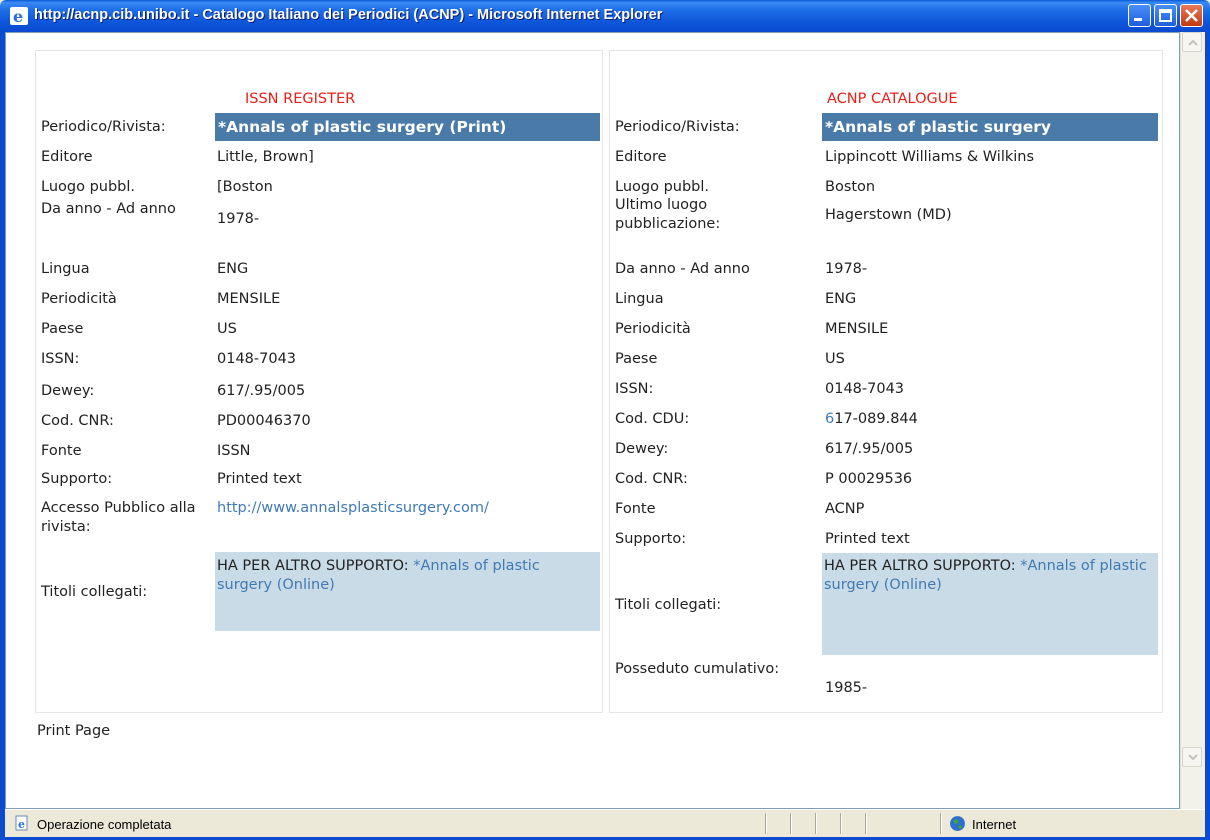 The height and width of the screenshot is (840, 1210). Describe the element at coordinates (265, 157) in the screenshot. I see `field-value: Little, Brown]` at that location.